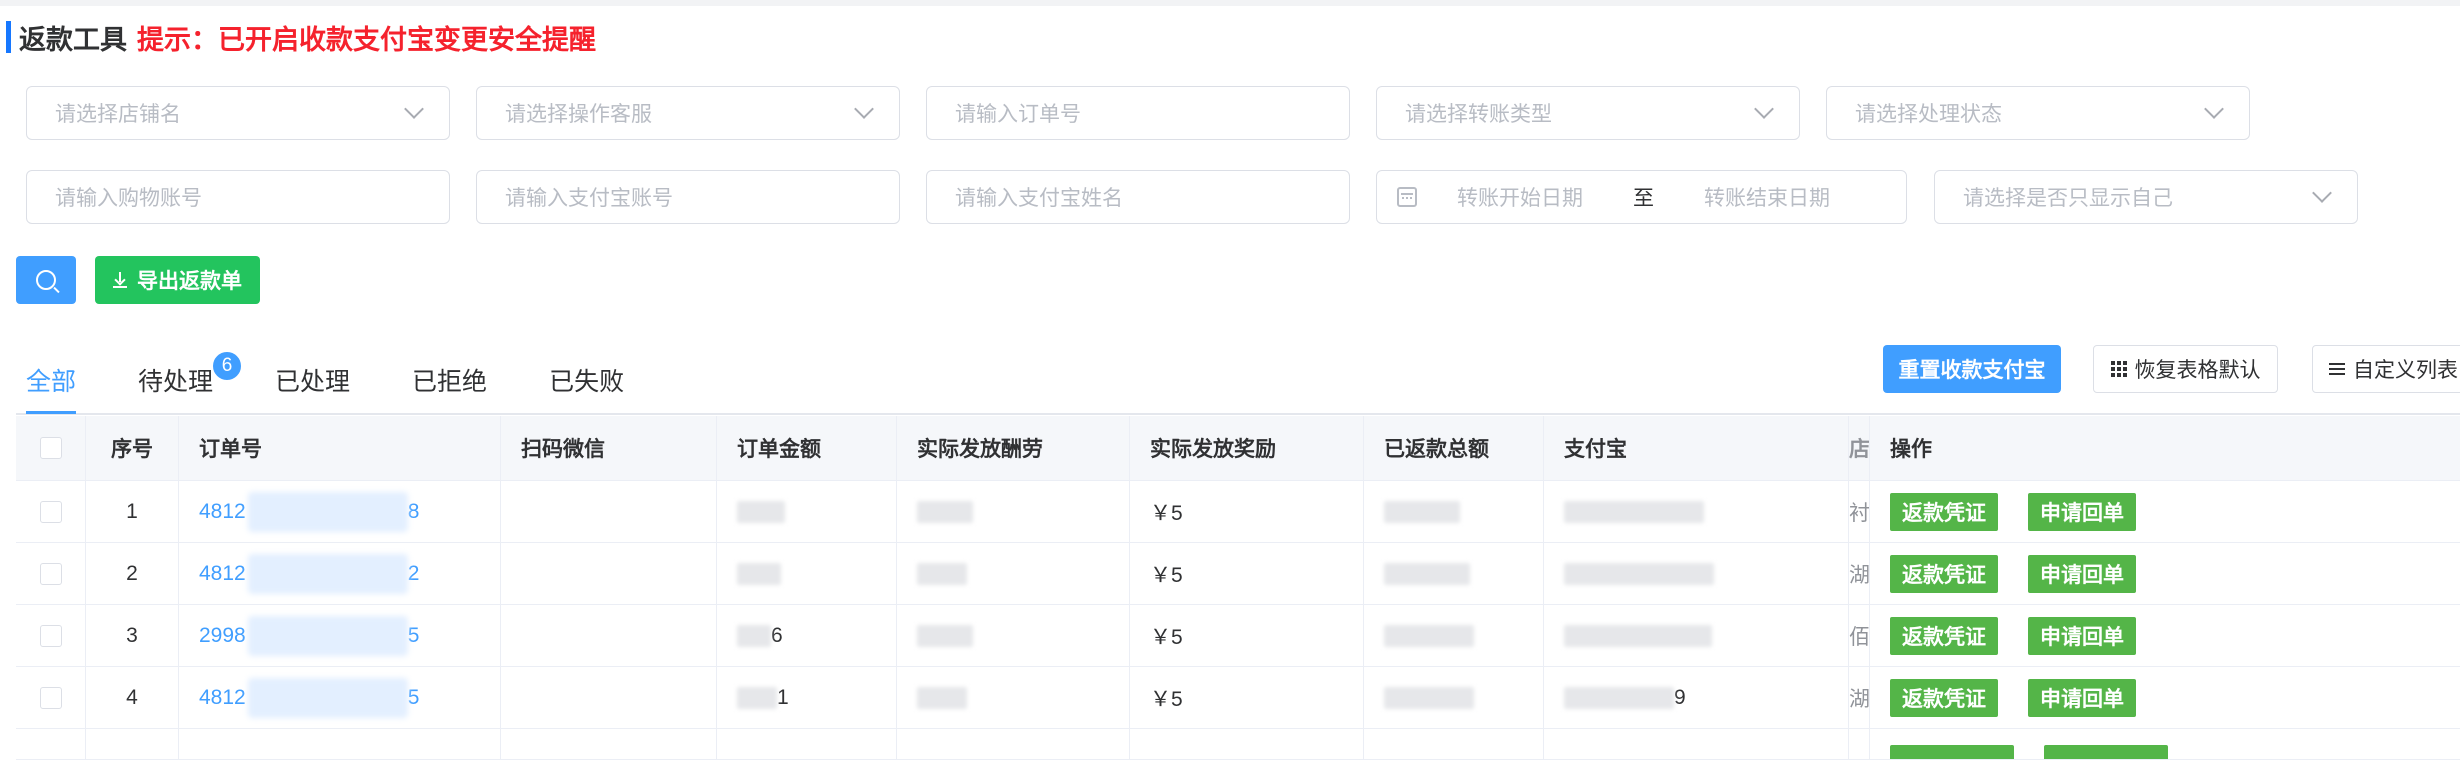 The width and height of the screenshot is (2460, 760). Describe the element at coordinates (312, 382) in the screenshot. I see `tab-processed: 已处理` at that location.